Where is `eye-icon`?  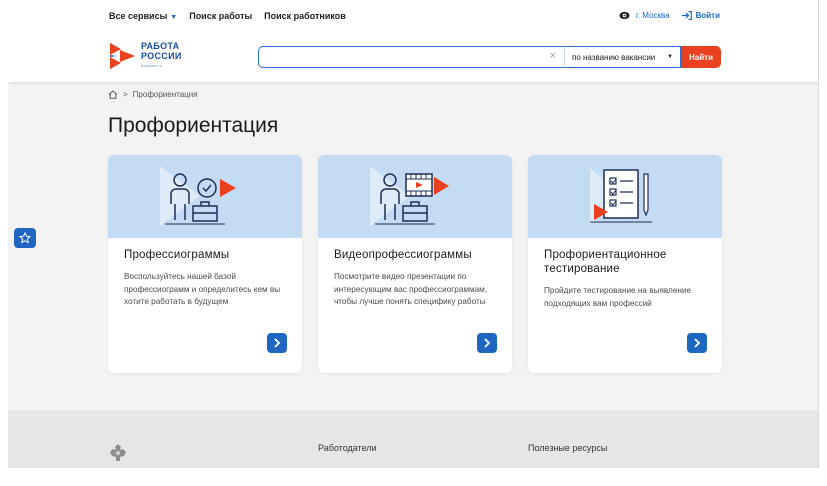
eye-icon is located at coordinates (624, 15).